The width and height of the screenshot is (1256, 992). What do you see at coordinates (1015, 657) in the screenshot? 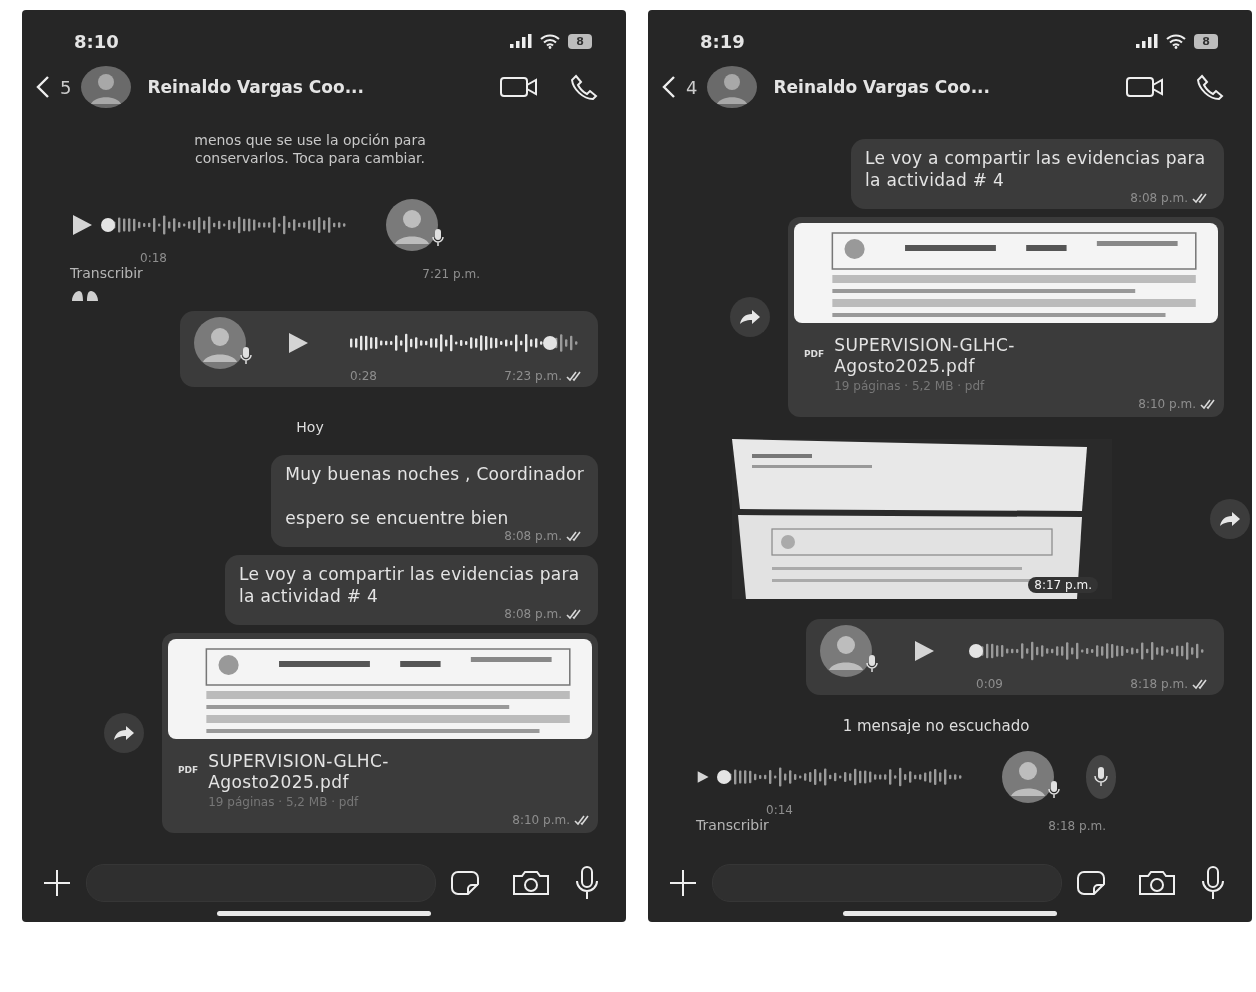
I see `voice-message-bubble: 0:09 8:18 p.m.` at bounding box center [1015, 657].